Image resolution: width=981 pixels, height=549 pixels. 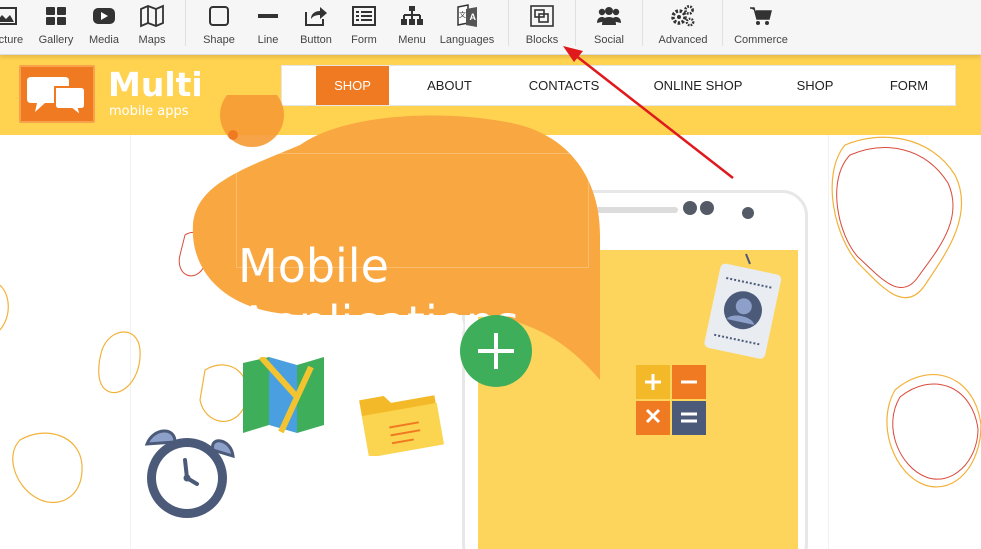 I want to click on translate-icon: A 文, so click(x=467, y=15).